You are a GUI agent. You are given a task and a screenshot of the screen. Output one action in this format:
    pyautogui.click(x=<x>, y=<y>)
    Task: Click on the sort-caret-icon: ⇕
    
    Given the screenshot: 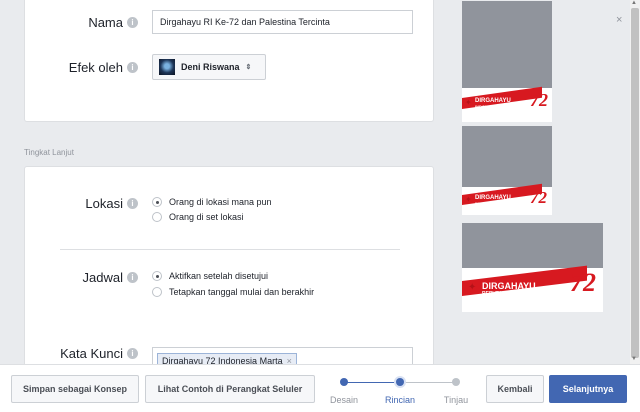 What is the action you would take?
    pyautogui.click(x=248, y=67)
    